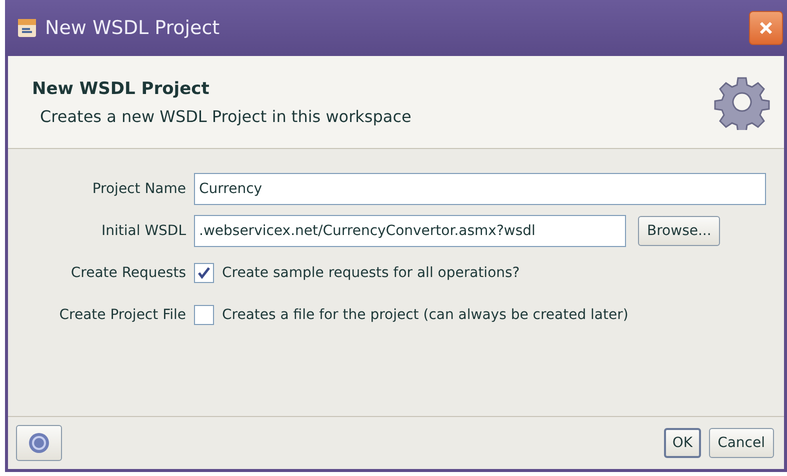  I want to click on field-label: Project Name, so click(138, 189).